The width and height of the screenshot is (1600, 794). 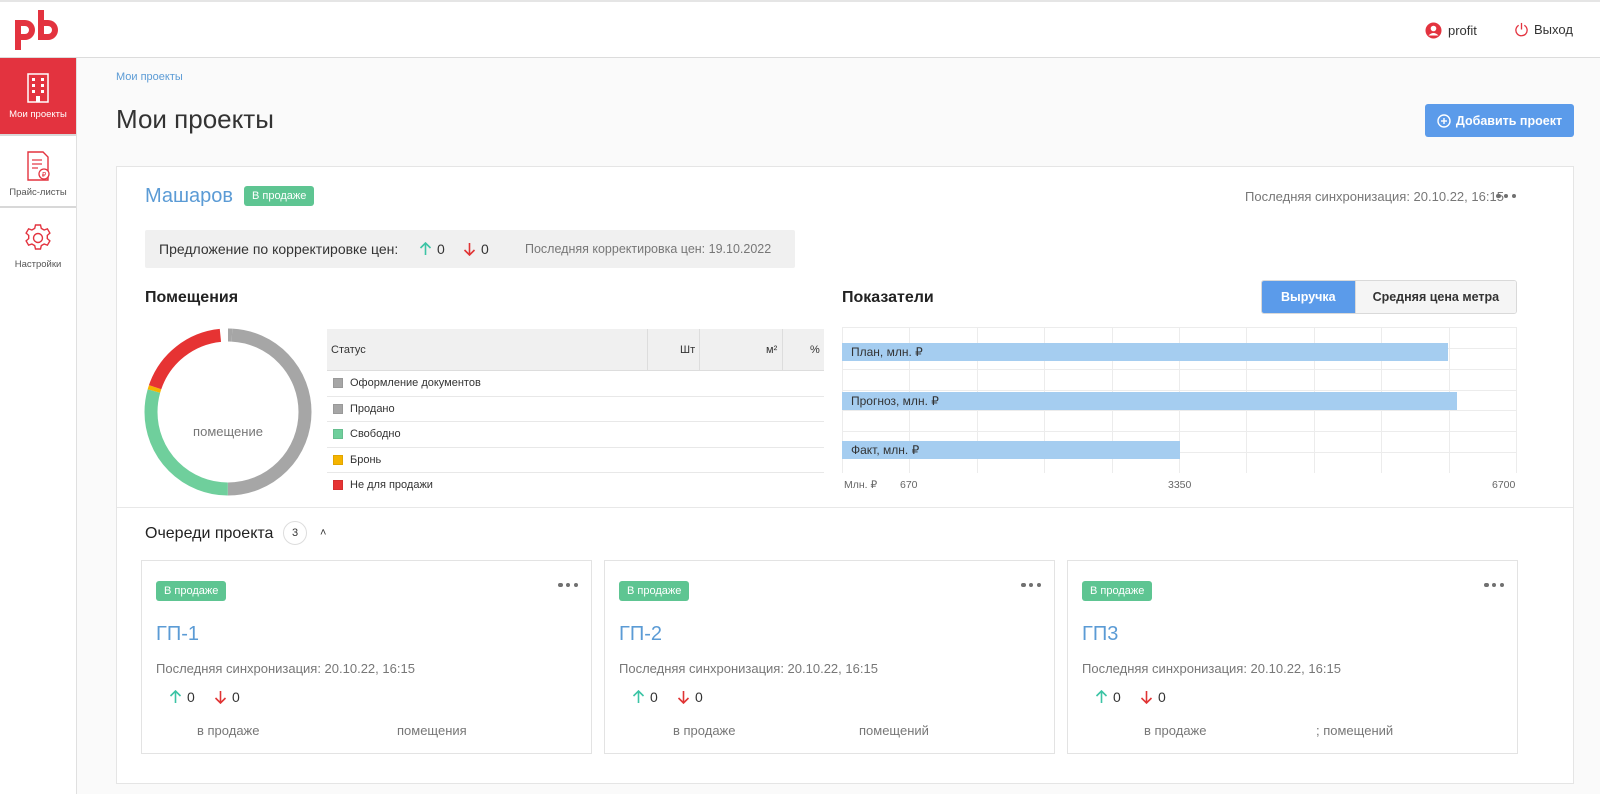 I want to click on price-proposal-label: Предложение по корректировке цен:, so click(x=279, y=249).